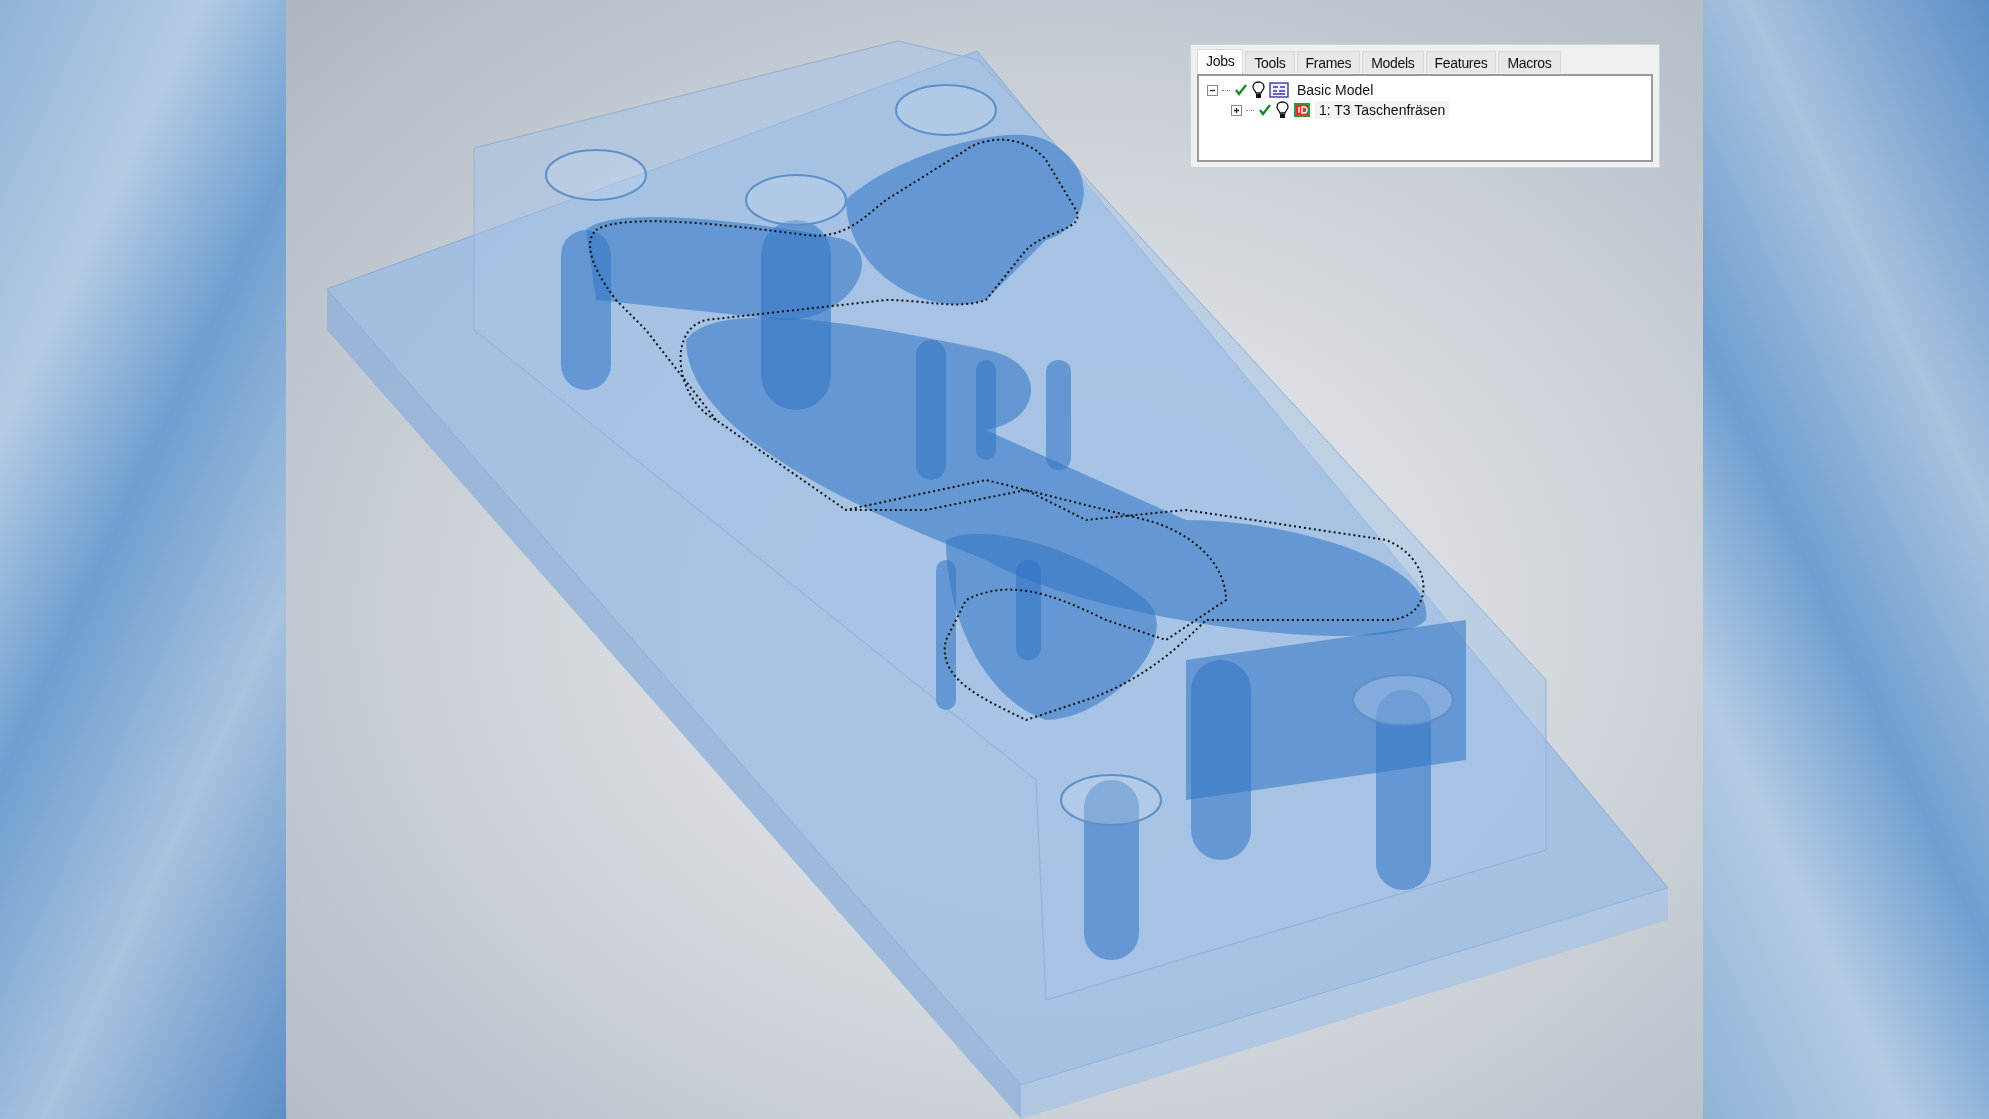  Describe the element at coordinates (1382, 110) in the screenshot. I see `tree-item: 1: T3 Taschenfräsen` at that location.